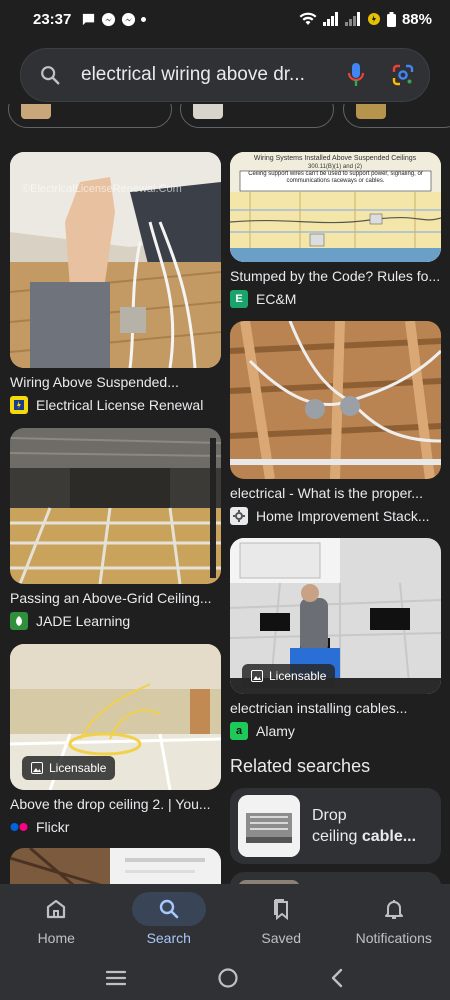 The height and width of the screenshot is (1000, 450). Describe the element at coordinates (275, 731) in the screenshot. I see `source-name: Alamy` at that location.